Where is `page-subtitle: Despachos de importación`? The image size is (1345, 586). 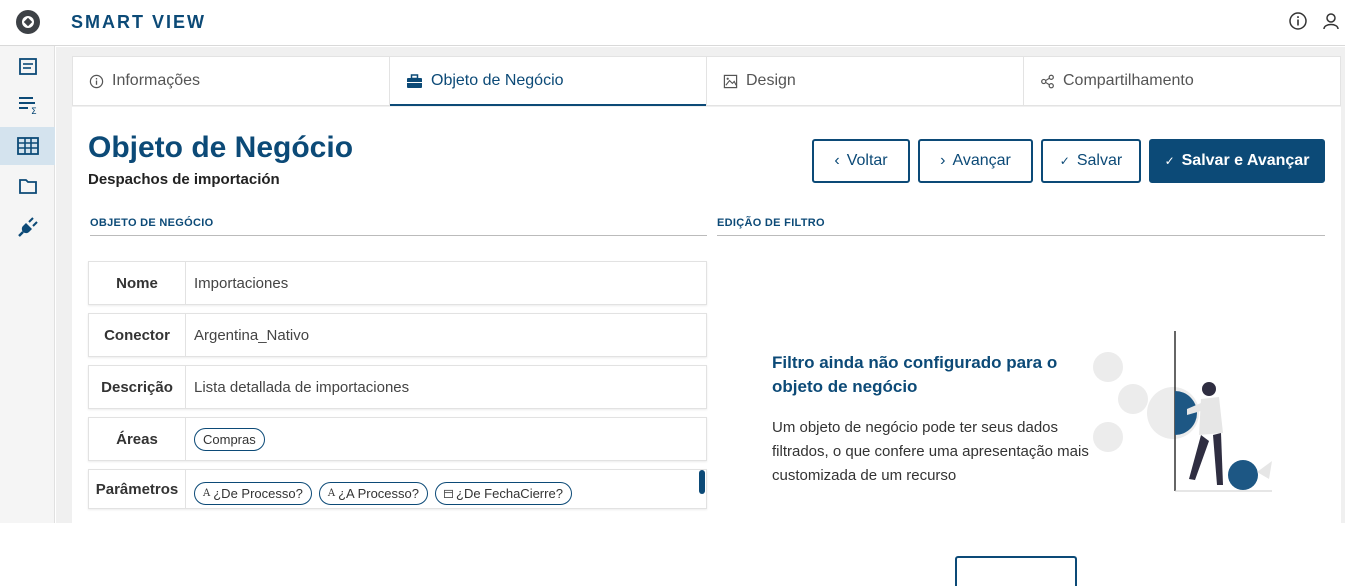 page-subtitle: Despachos de importación is located at coordinates (184, 179).